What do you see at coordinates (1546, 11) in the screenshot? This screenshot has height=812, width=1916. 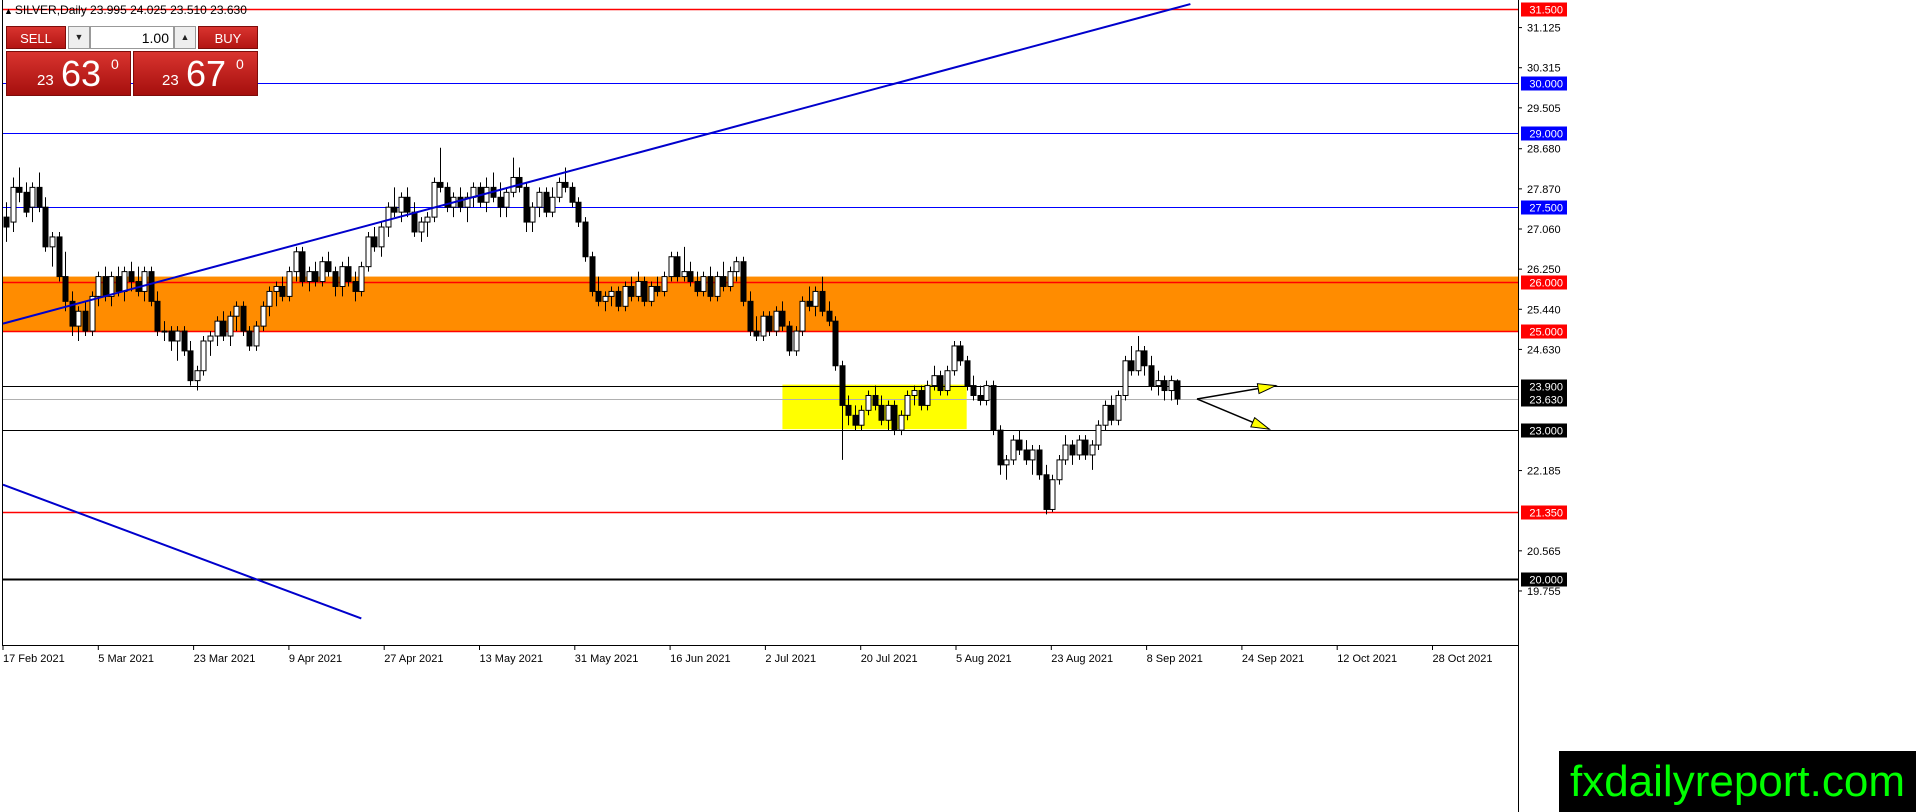 I see `level-label-31-500: 31.500` at bounding box center [1546, 11].